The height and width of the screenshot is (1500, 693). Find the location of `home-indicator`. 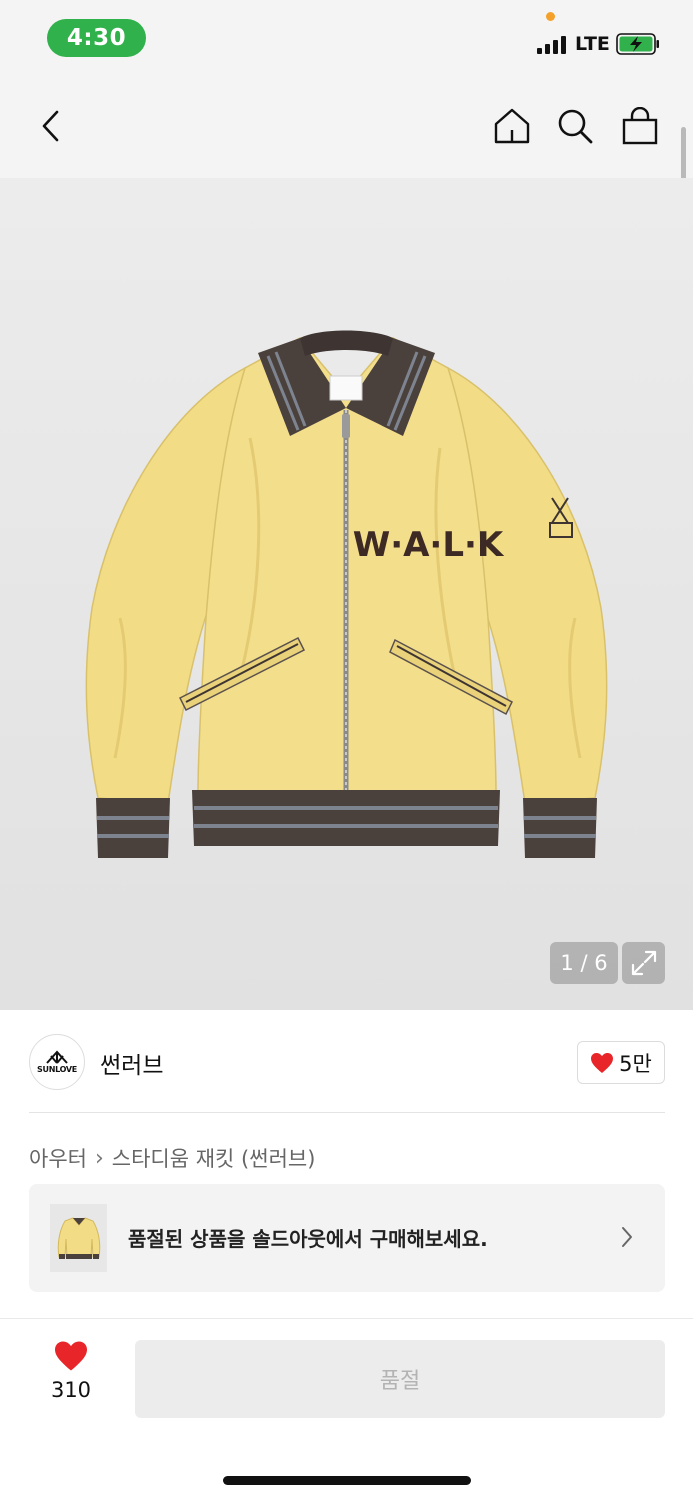

home-indicator is located at coordinates (347, 1480).